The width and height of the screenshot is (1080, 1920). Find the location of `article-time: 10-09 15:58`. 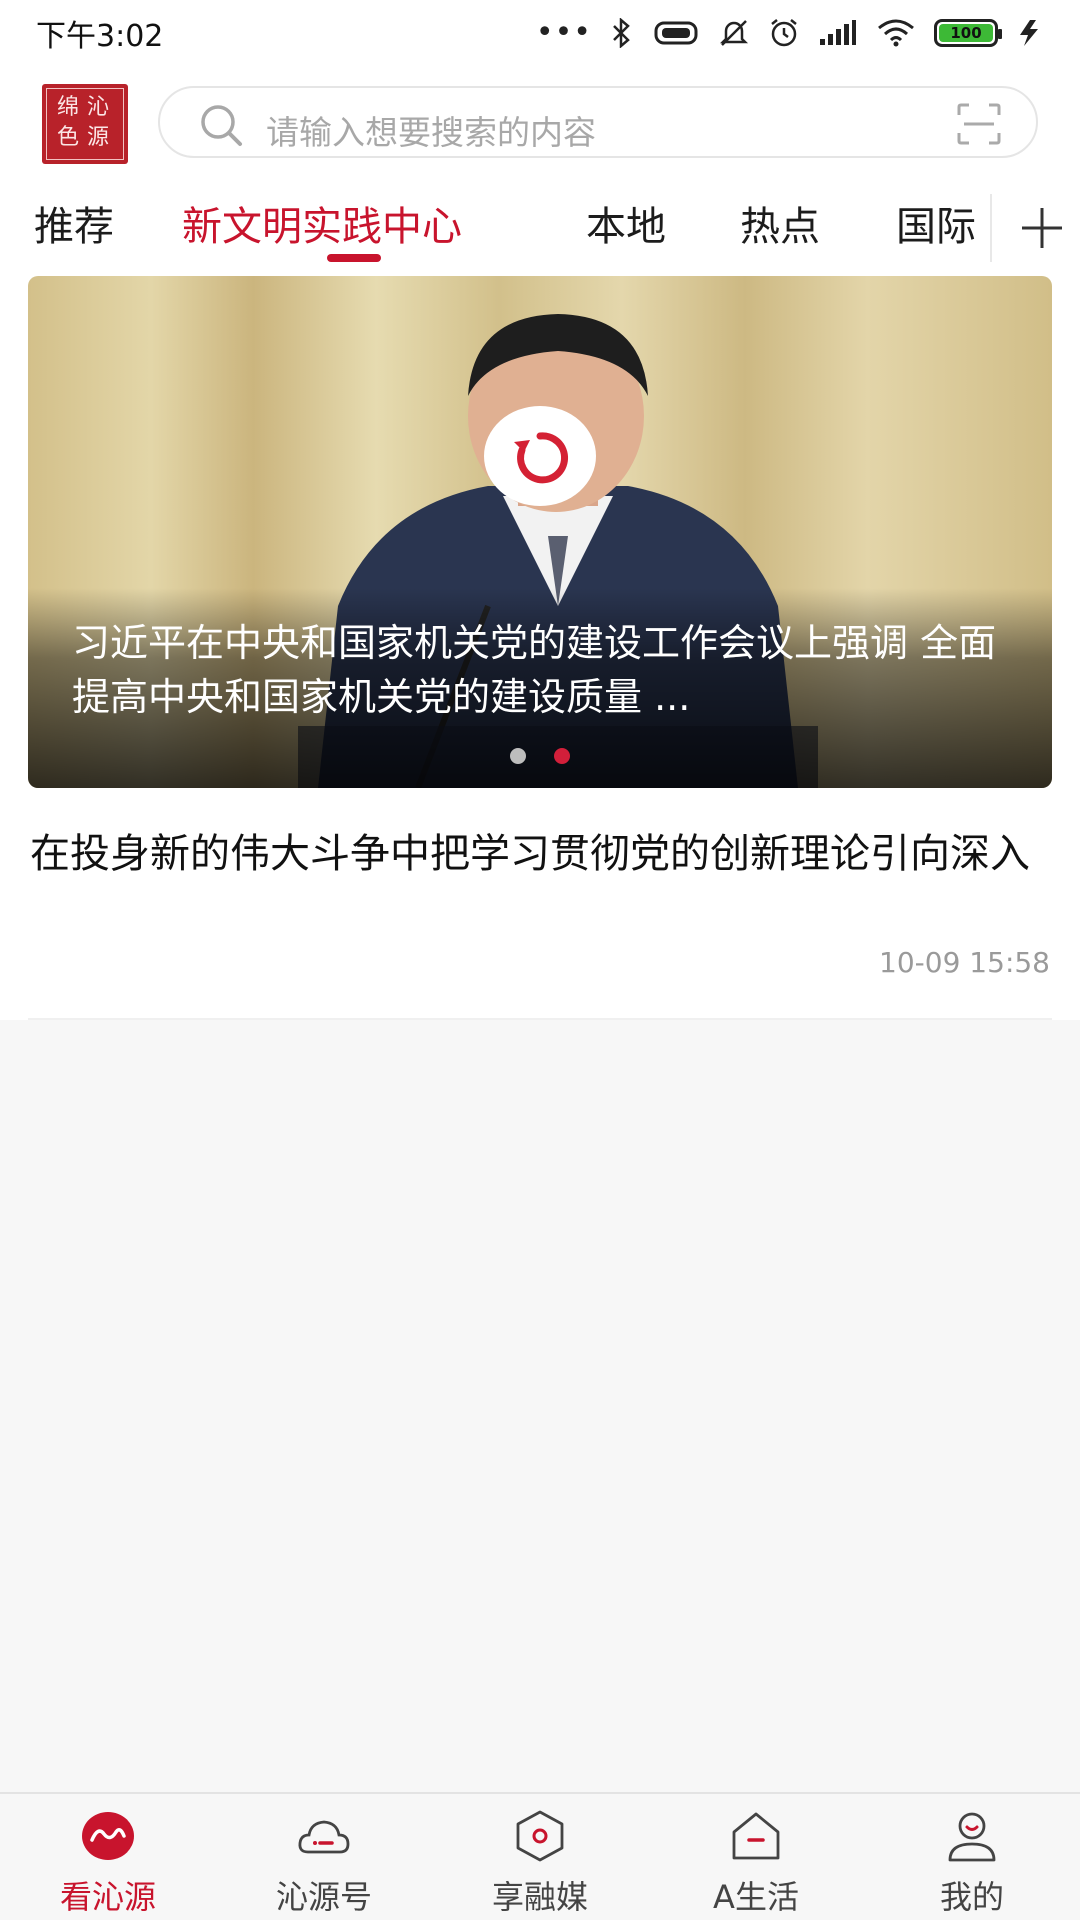

article-time: 10-09 15:58 is located at coordinates (964, 962).